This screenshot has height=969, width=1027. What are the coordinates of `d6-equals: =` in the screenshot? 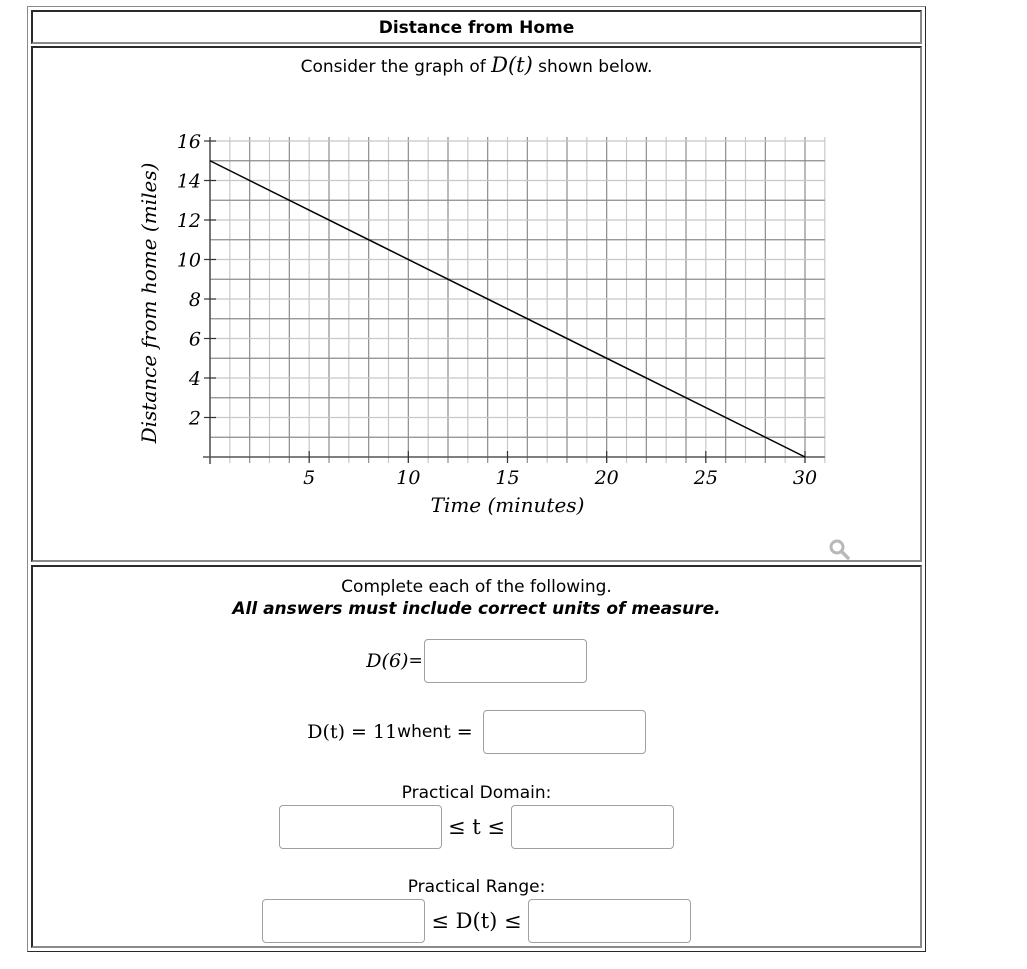 It's located at (415, 661).